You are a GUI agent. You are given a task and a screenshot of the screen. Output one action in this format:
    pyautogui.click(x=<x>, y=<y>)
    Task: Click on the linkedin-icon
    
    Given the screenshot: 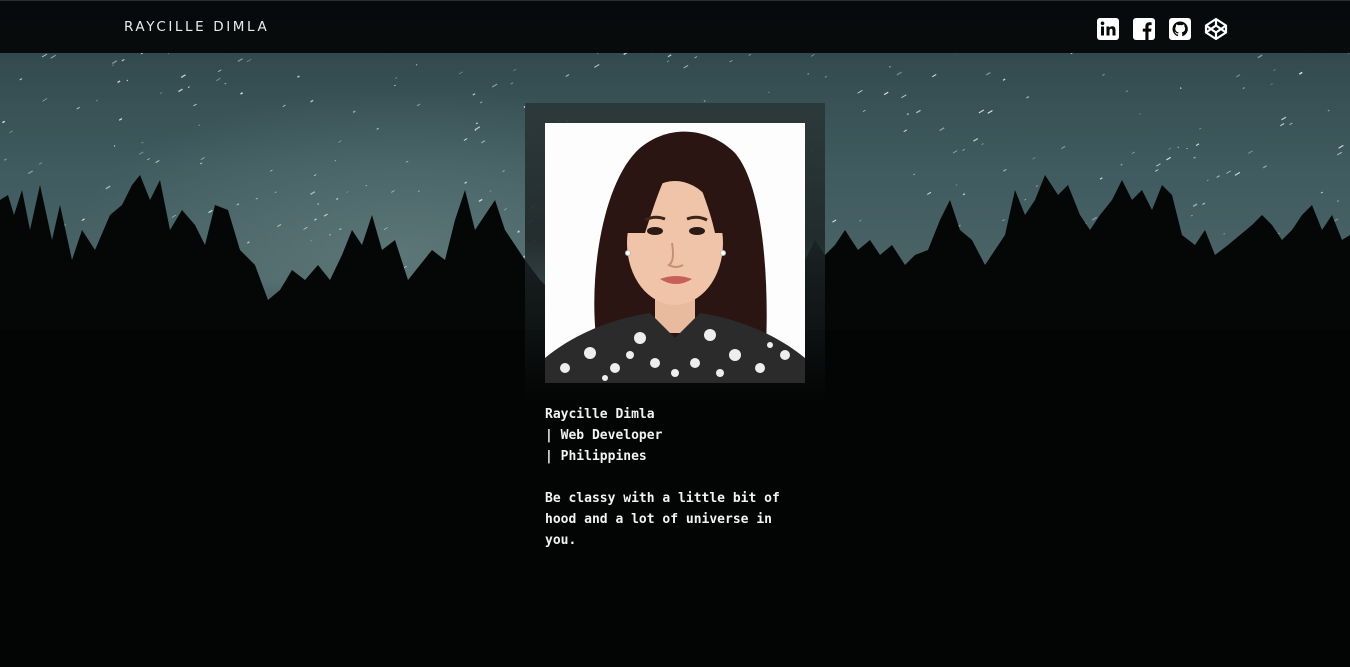 What is the action you would take?
    pyautogui.click(x=1108, y=29)
    